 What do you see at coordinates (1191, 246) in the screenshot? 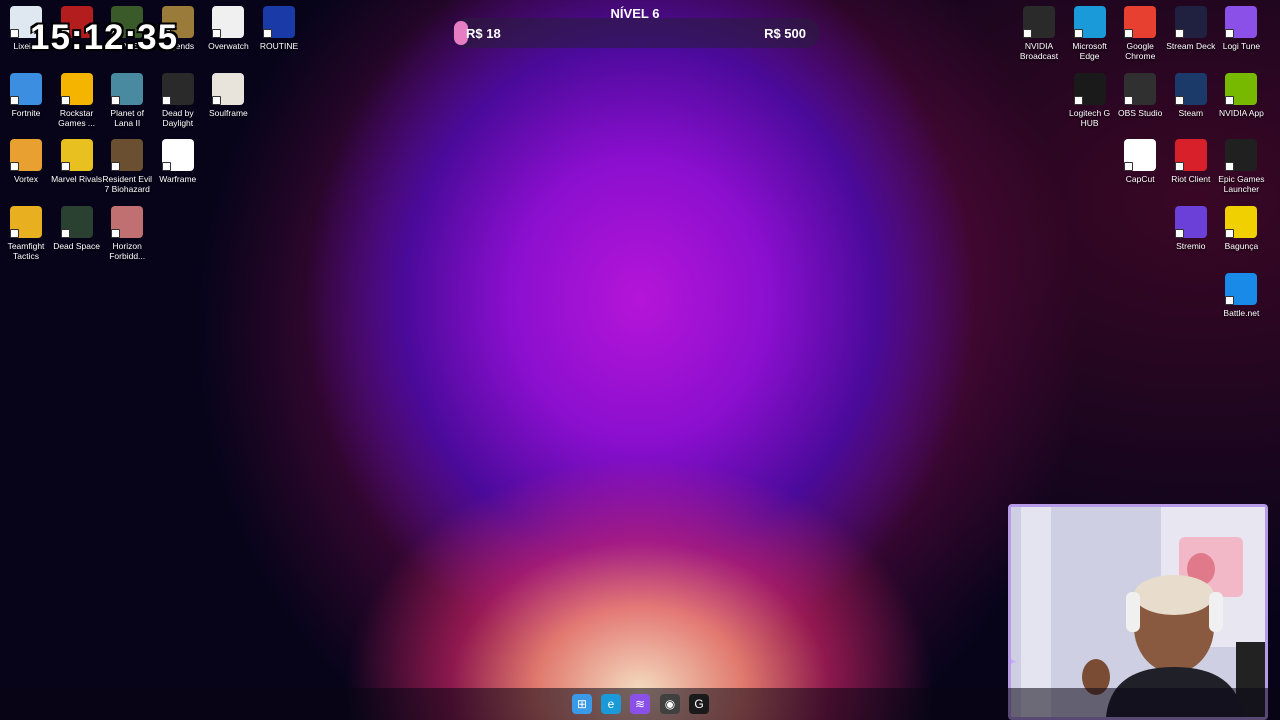
I see `desktop-shortcut-label: Stremio` at bounding box center [1191, 246].